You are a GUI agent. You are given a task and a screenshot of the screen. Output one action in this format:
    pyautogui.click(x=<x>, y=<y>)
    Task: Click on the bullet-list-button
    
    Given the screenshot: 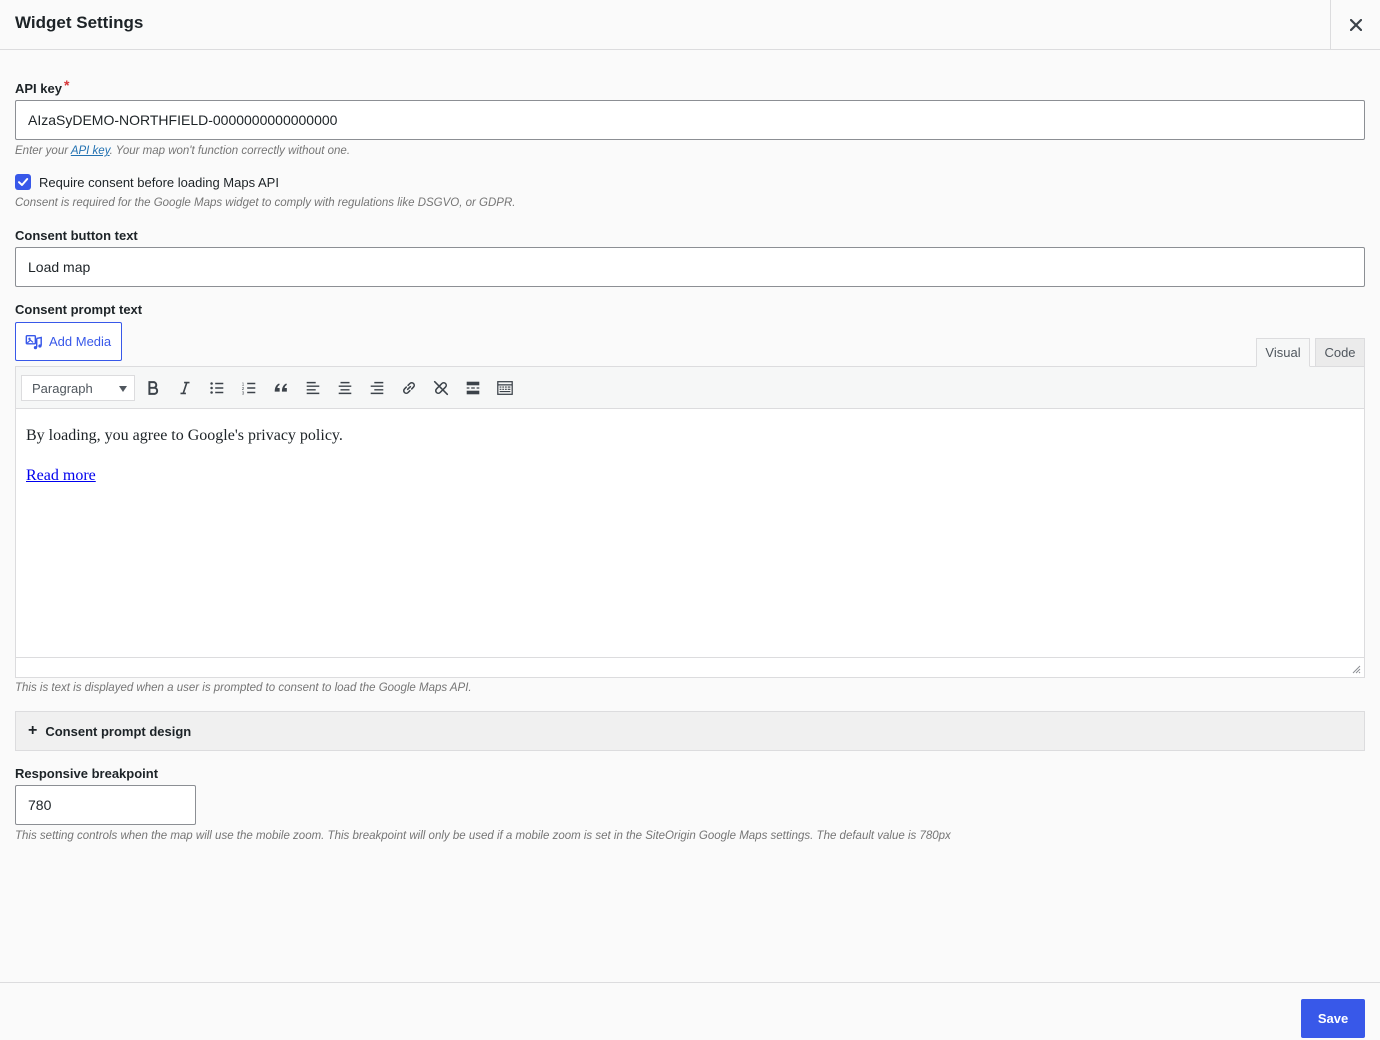 What is the action you would take?
    pyautogui.click(x=217, y=388)
    